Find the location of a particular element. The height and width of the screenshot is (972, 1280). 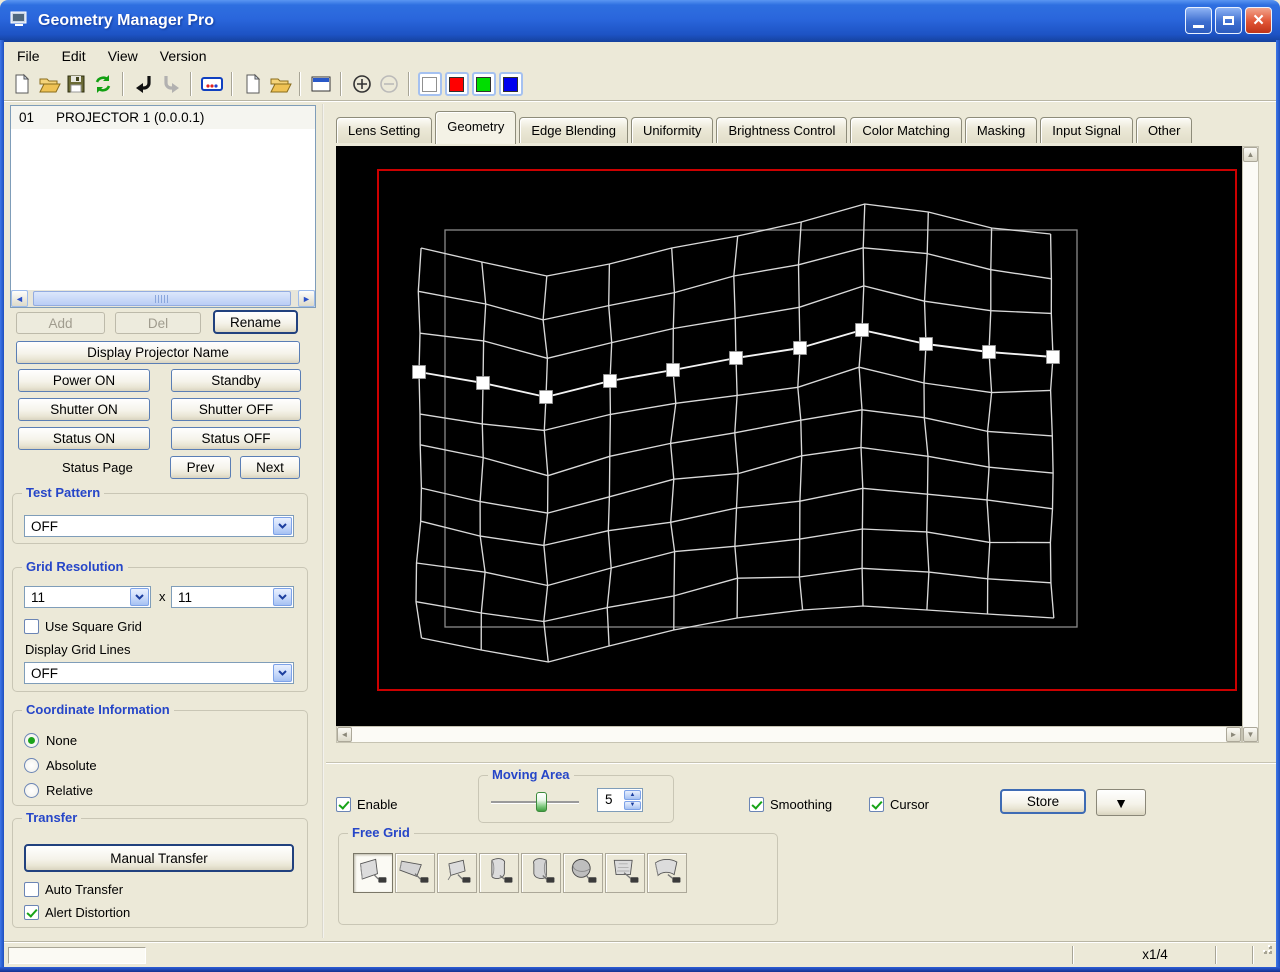

maximize-button is located at coordinates (1228, 20).